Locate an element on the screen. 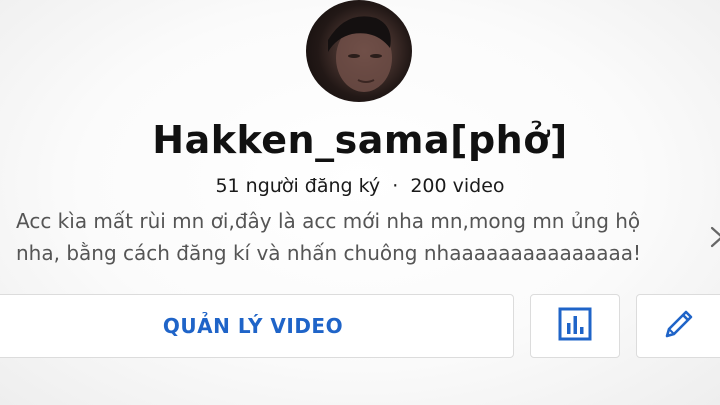 This screenshot has width=720, height=405. subscriber-count: 51 người đăng ký is located at coordinates (298, 186).